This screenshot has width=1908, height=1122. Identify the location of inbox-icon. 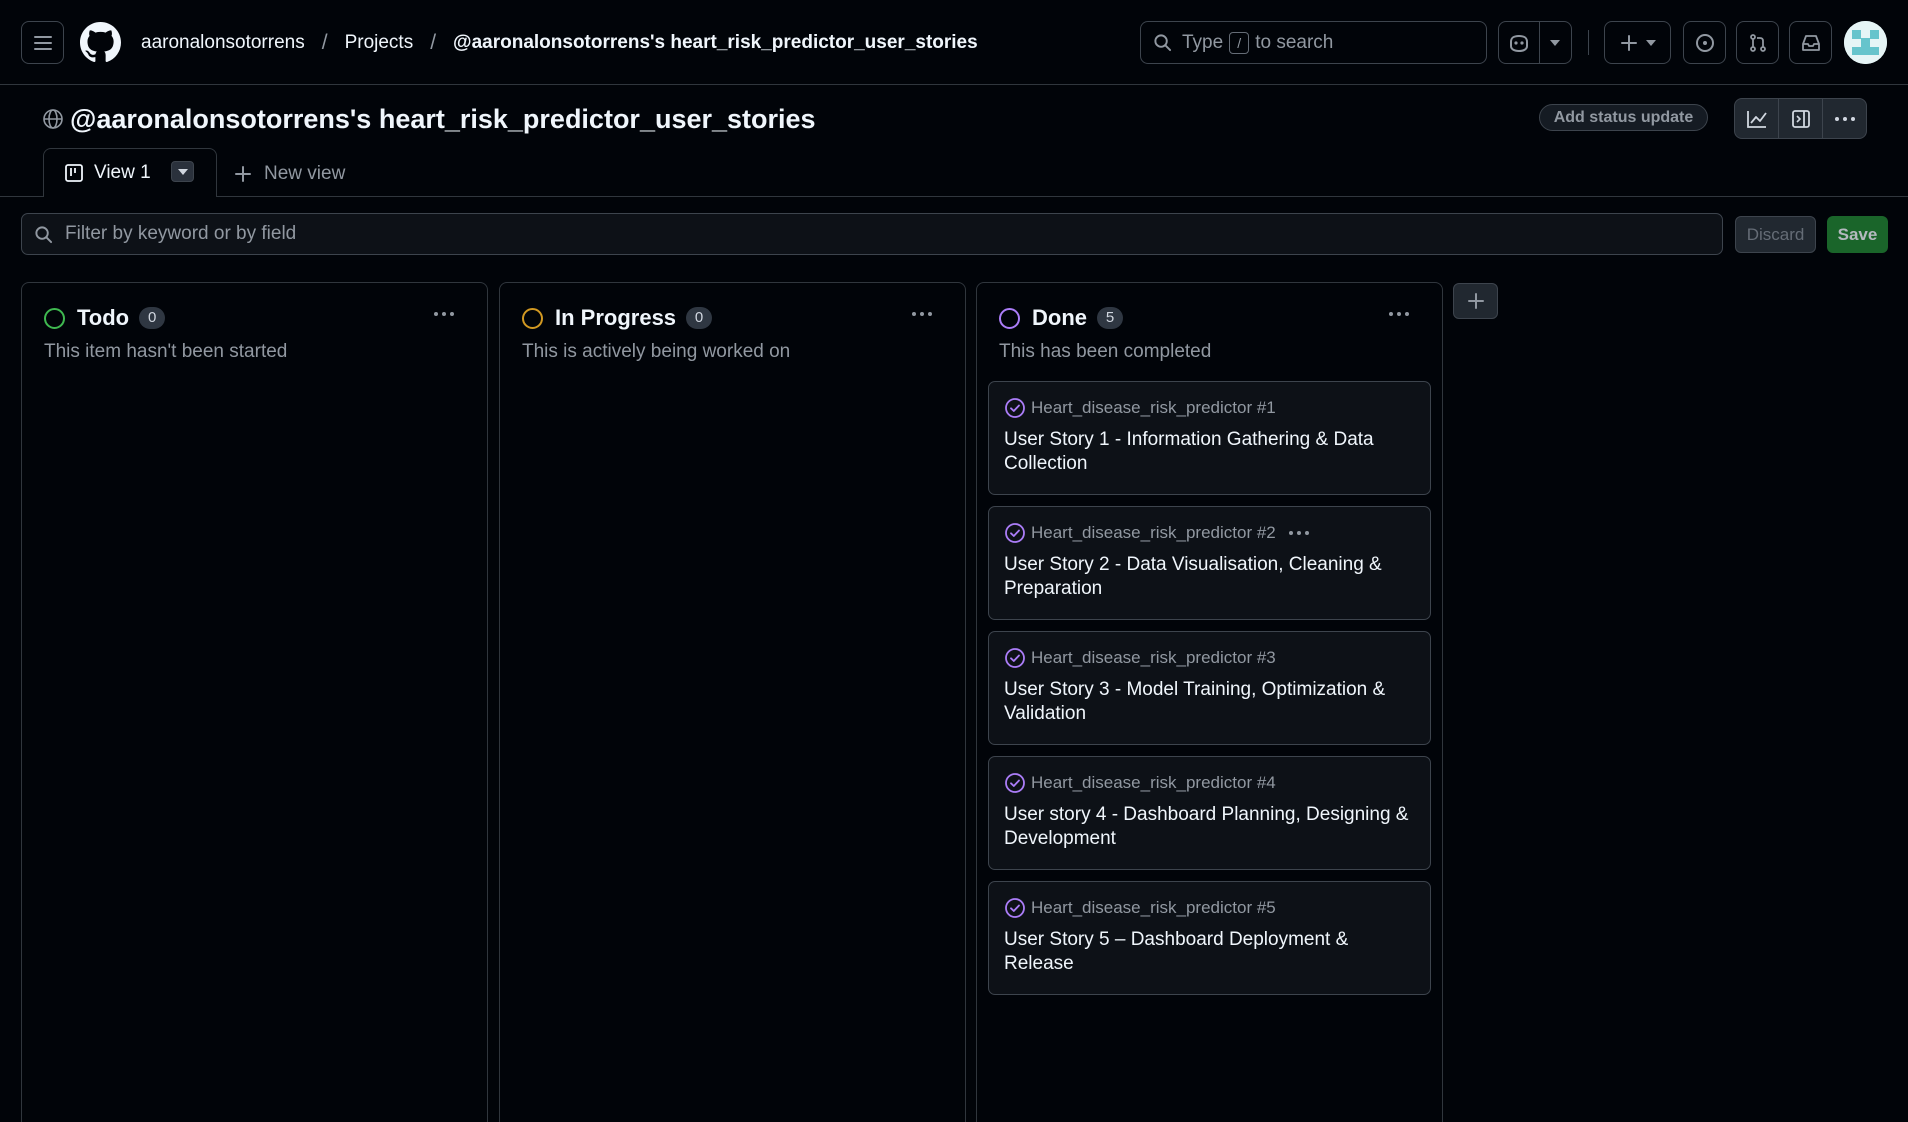
(1811, 43).